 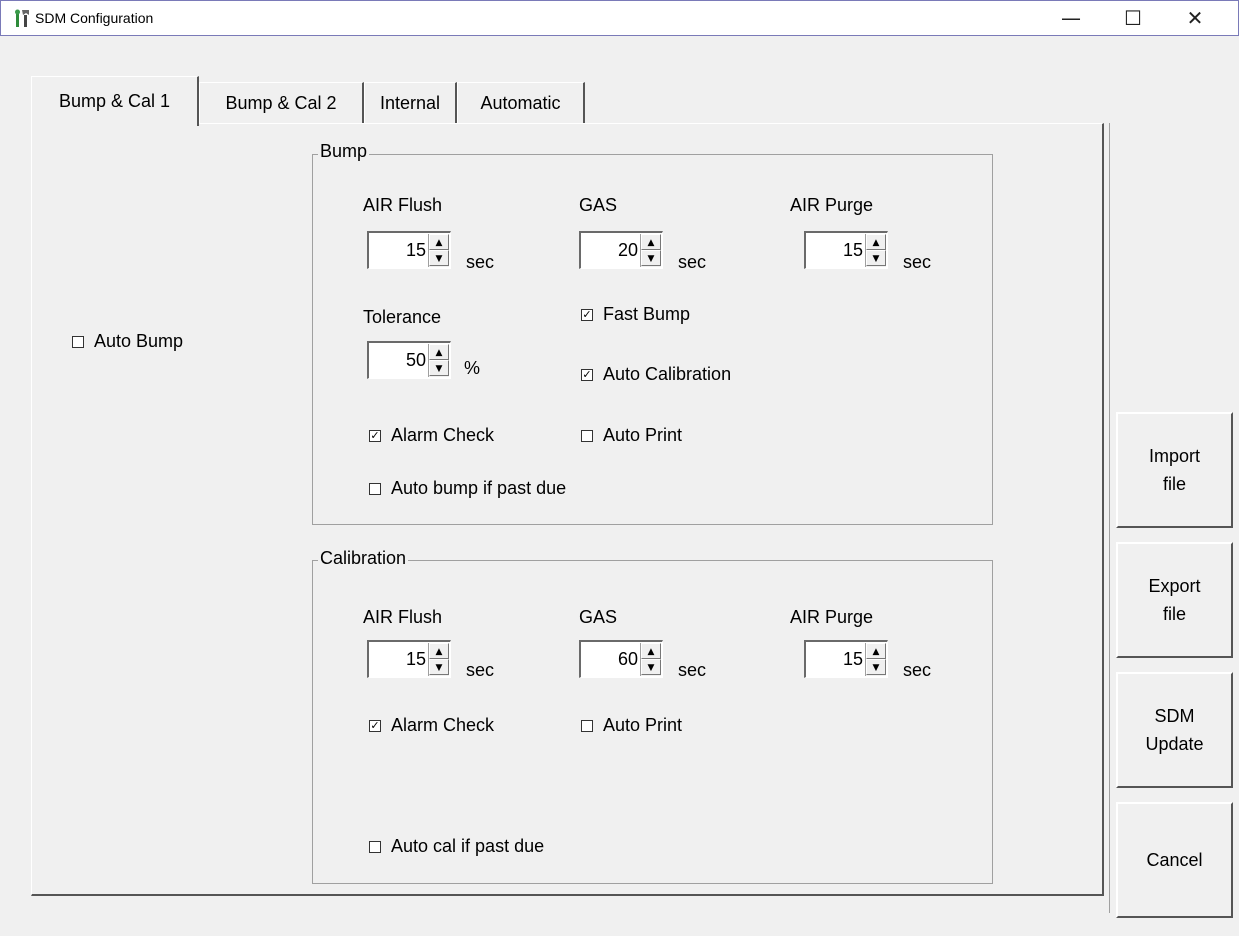 I want to click on bump-air-purge-label: AIR Purge, so click(x=832, y=205).